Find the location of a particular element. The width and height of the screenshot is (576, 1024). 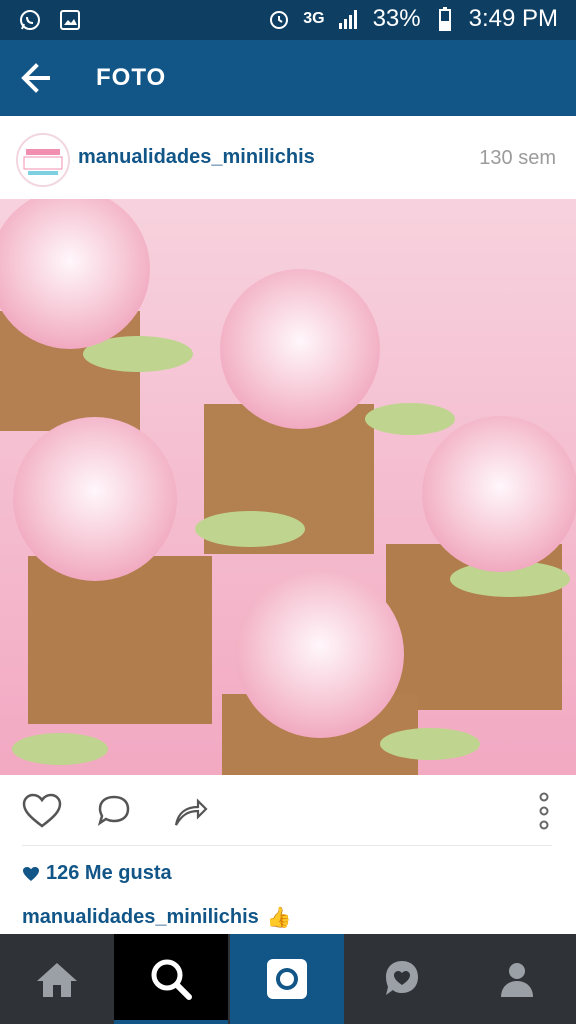

back-button is located at coordinates (36, 78).